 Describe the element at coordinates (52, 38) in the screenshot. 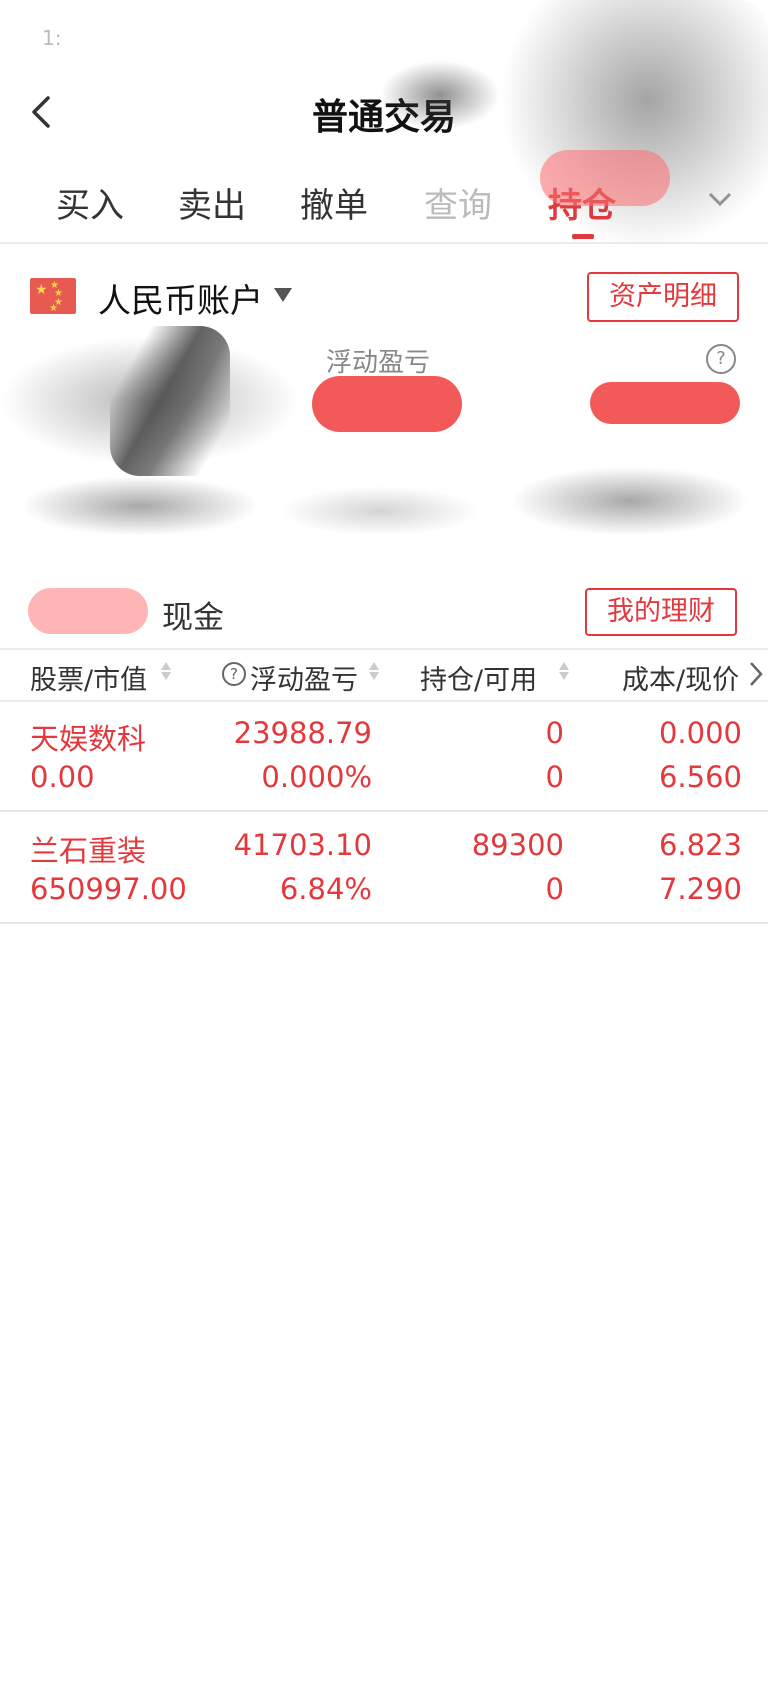

I see `status-time: 1:` at that location.